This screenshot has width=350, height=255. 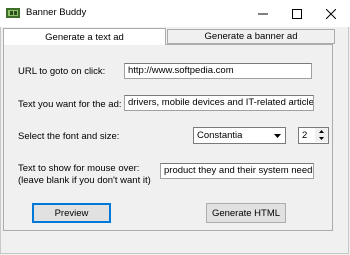 What do you see at coordinates (56, 12) in the screenshot?
I see `window-title: Banner Buddy` at bounding box center [56, 12].